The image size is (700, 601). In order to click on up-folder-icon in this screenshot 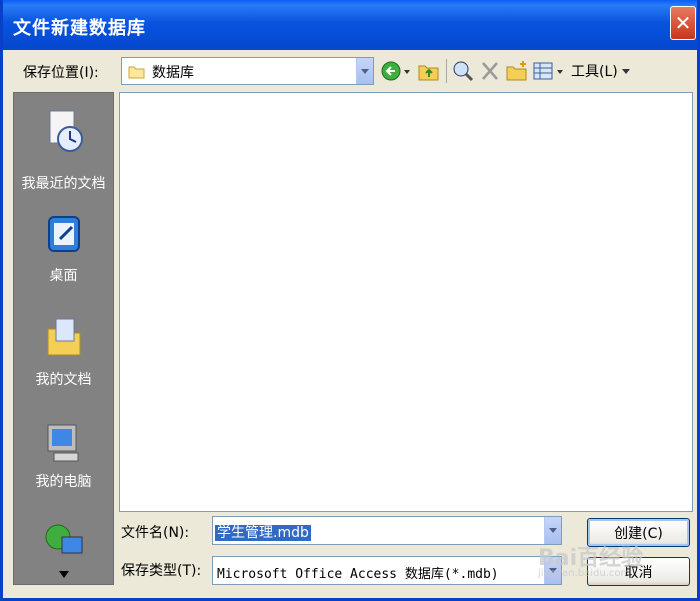, I will do `click(428, 73)`.